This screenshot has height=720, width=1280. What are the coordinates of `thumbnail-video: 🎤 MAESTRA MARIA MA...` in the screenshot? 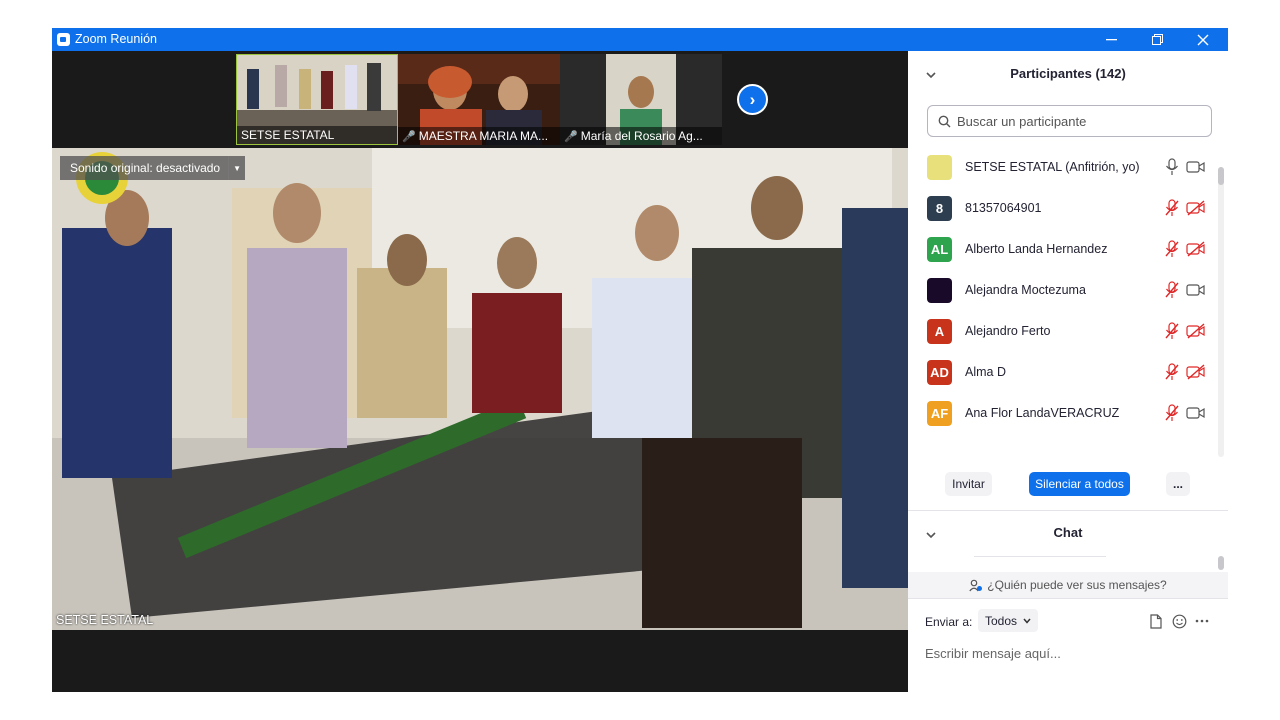 It's located at (479, 99).